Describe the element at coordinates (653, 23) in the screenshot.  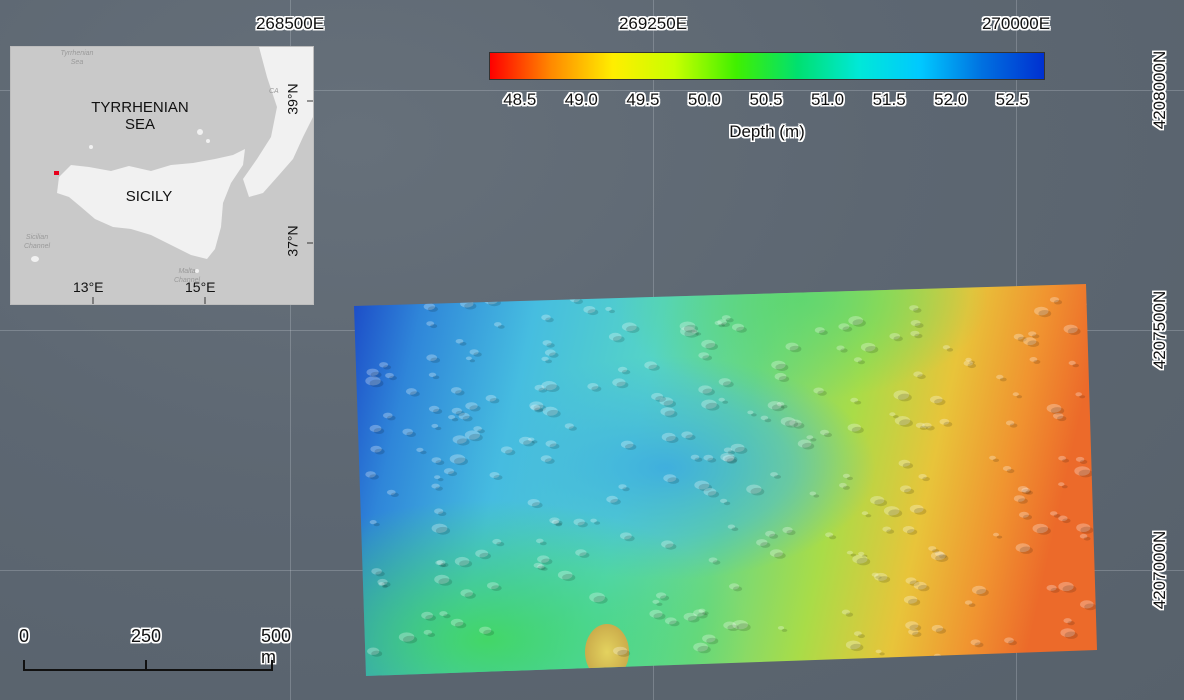
I see `easting-label-2: 269250E` at that location.